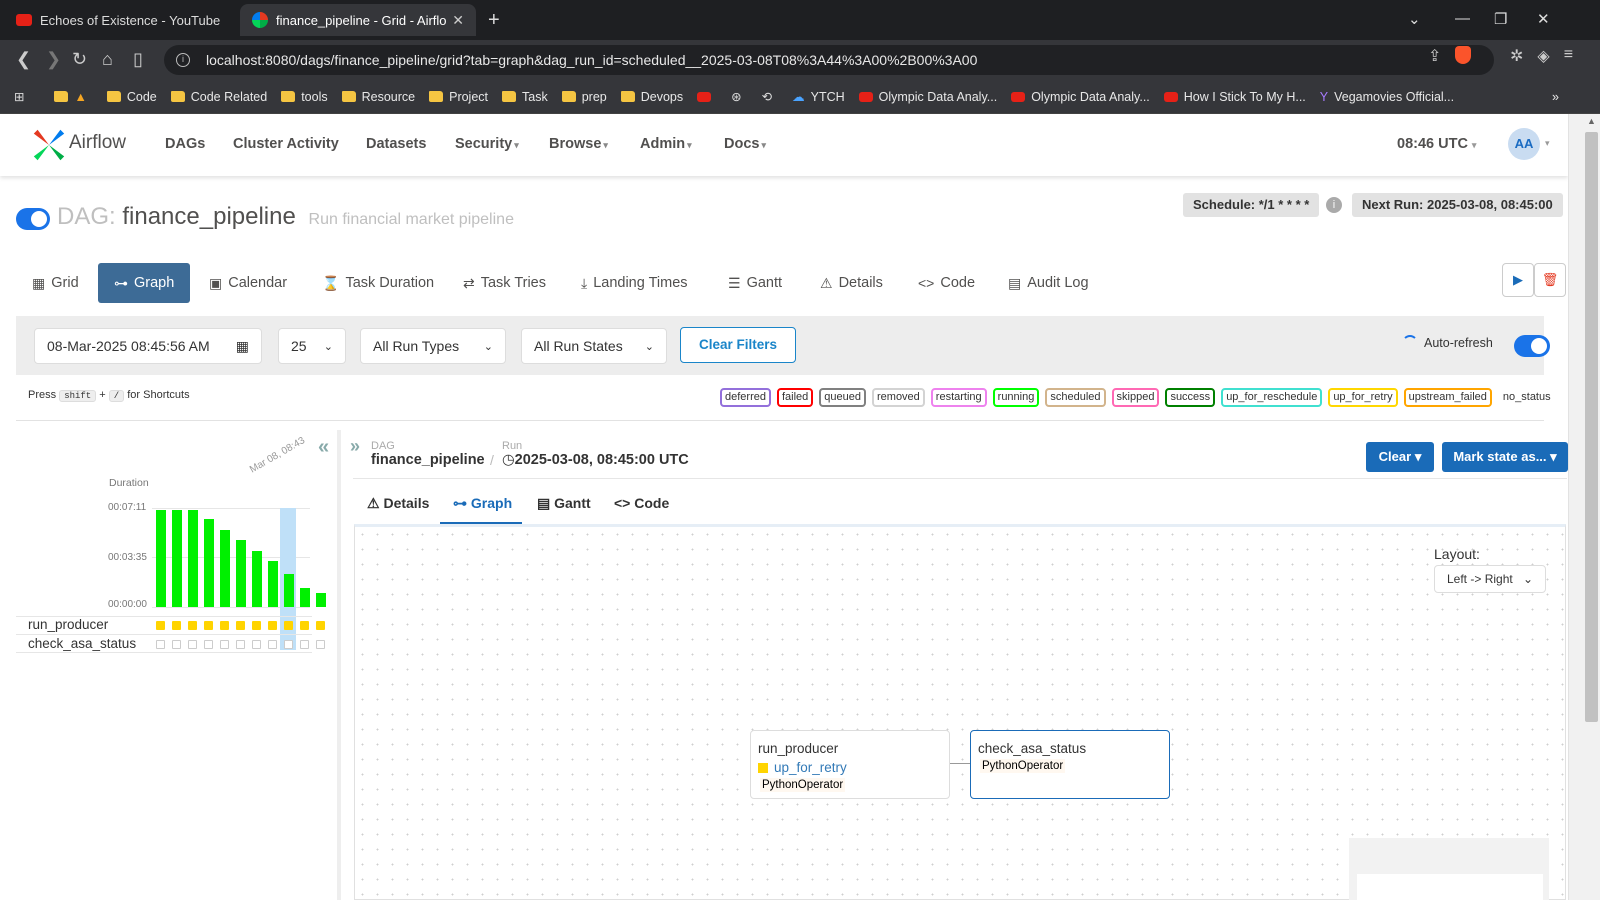 The image size is (1600, 900). I want to click on state-legend-upstream-failed: upstream_failed, so click(1447, 397).